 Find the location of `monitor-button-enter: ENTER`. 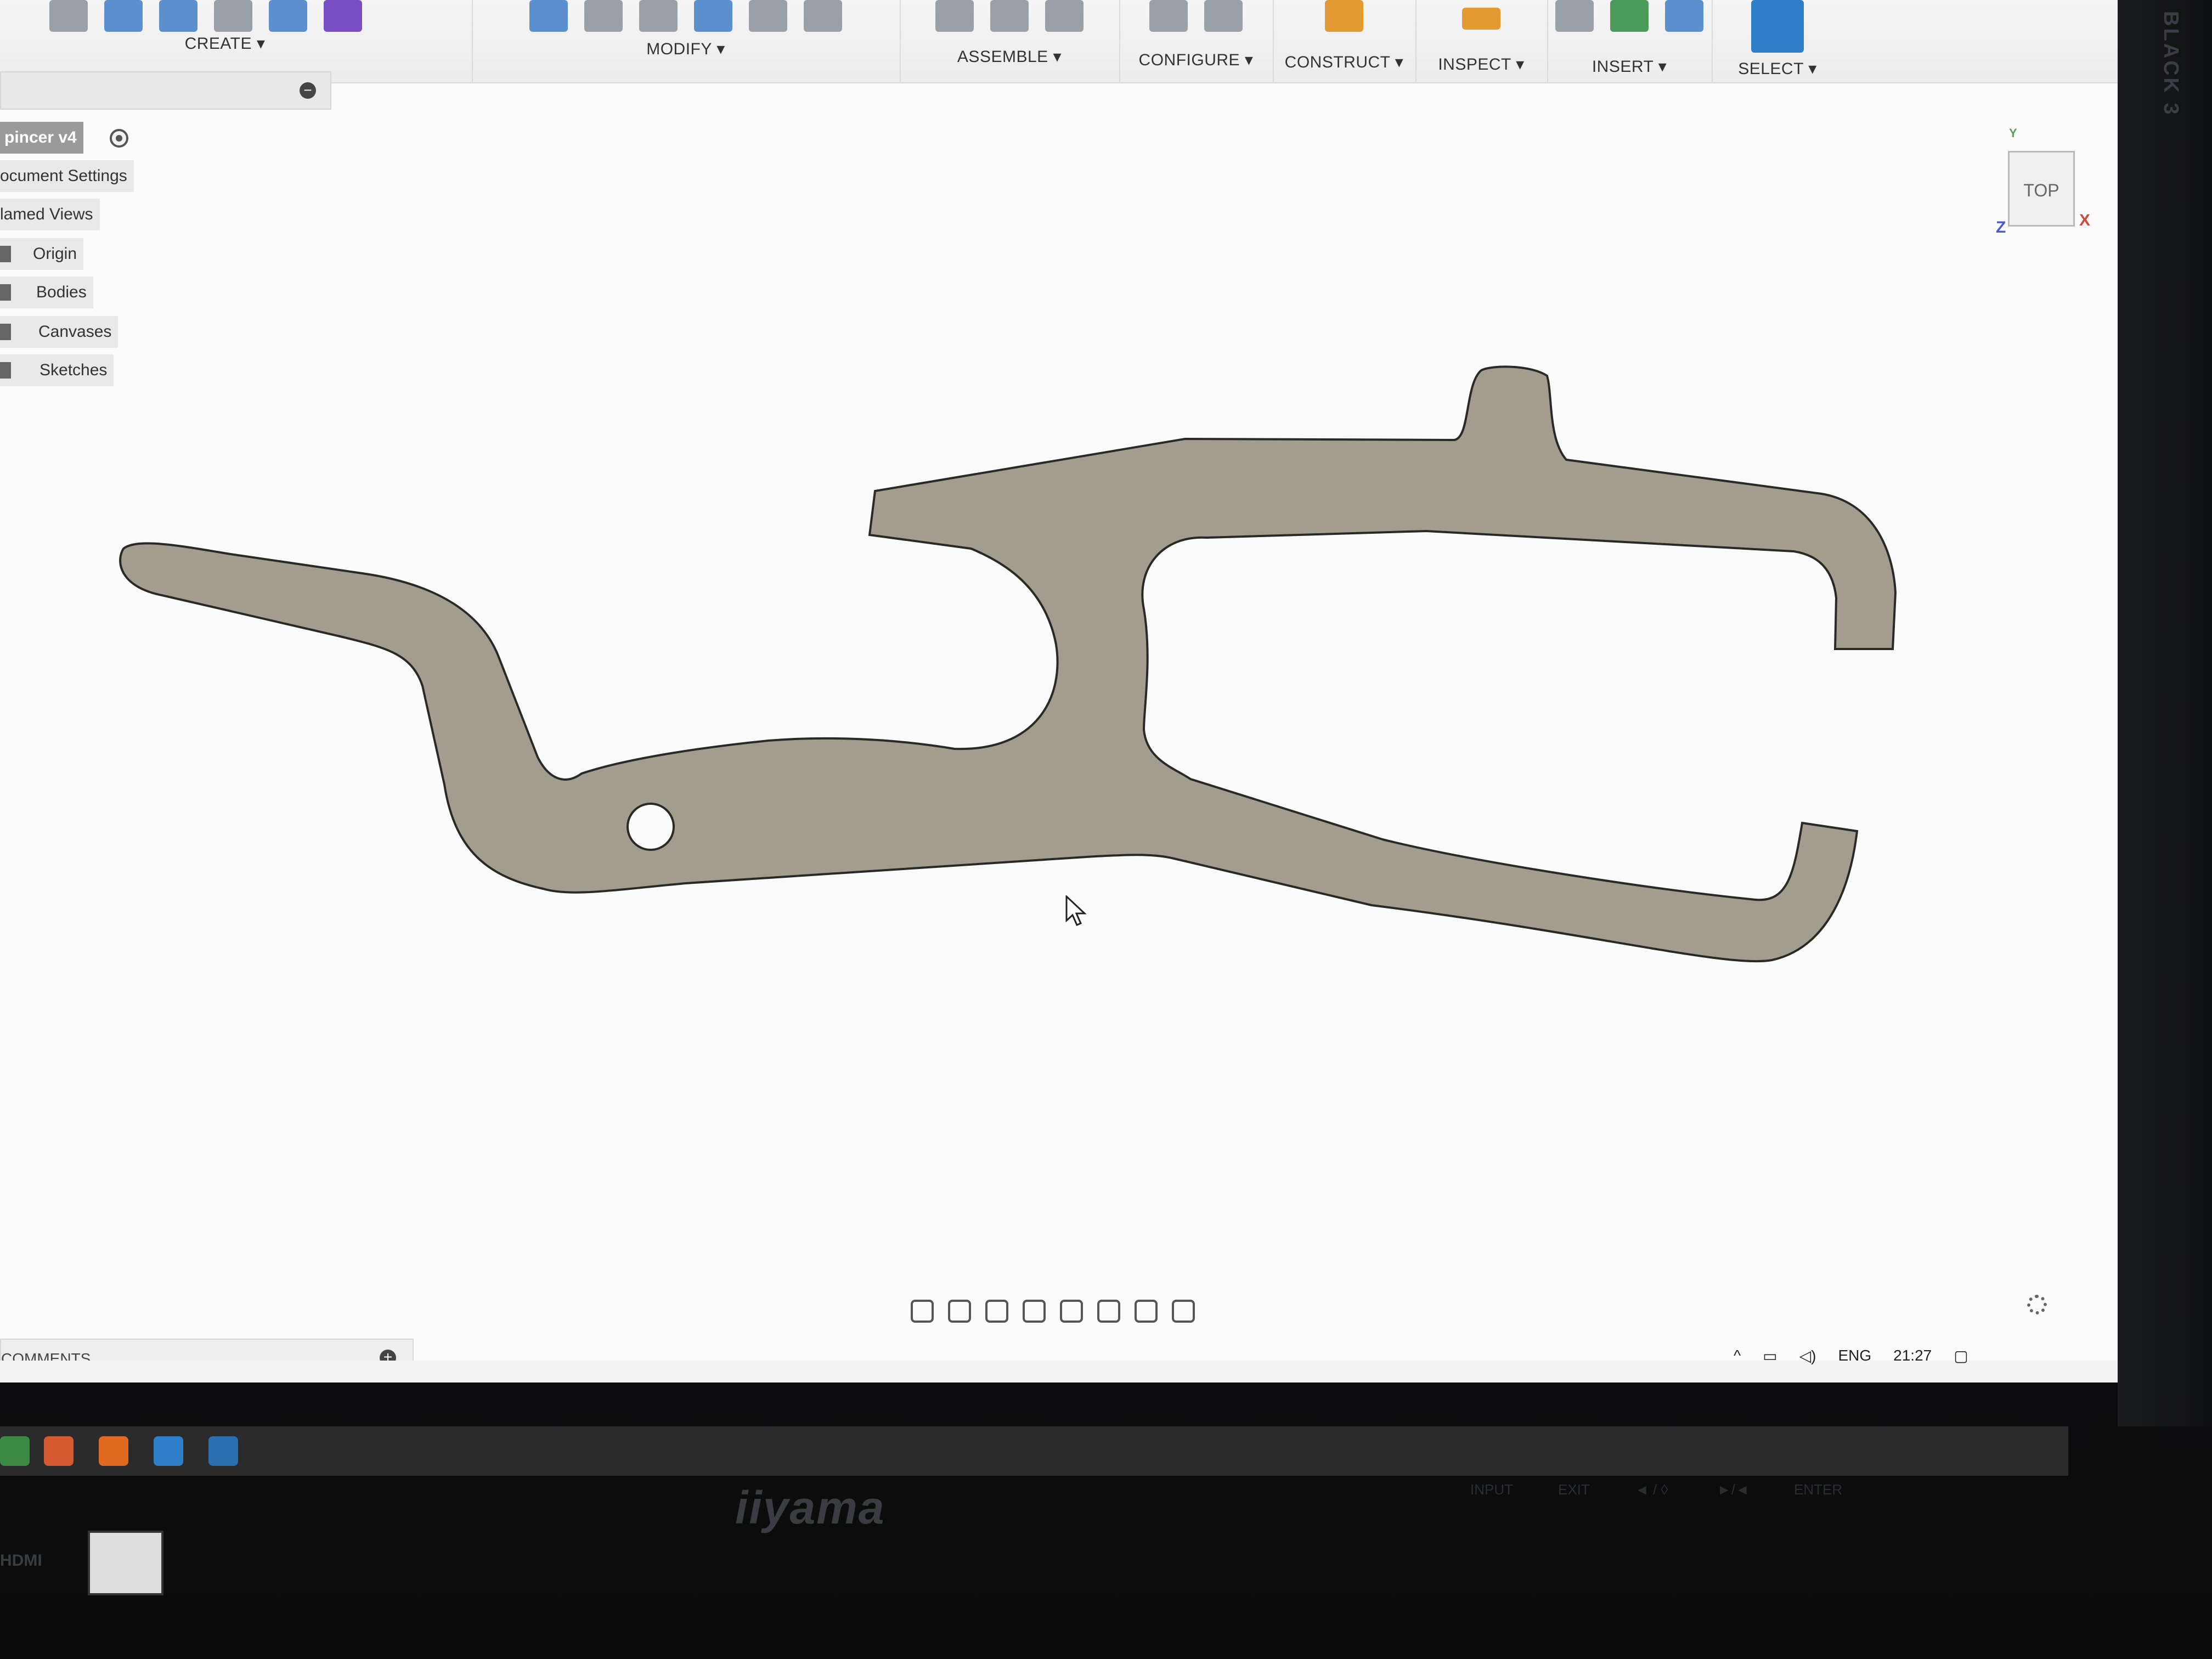

monitor-button-enter: ENTER is located at coordinates (1818, 1489).